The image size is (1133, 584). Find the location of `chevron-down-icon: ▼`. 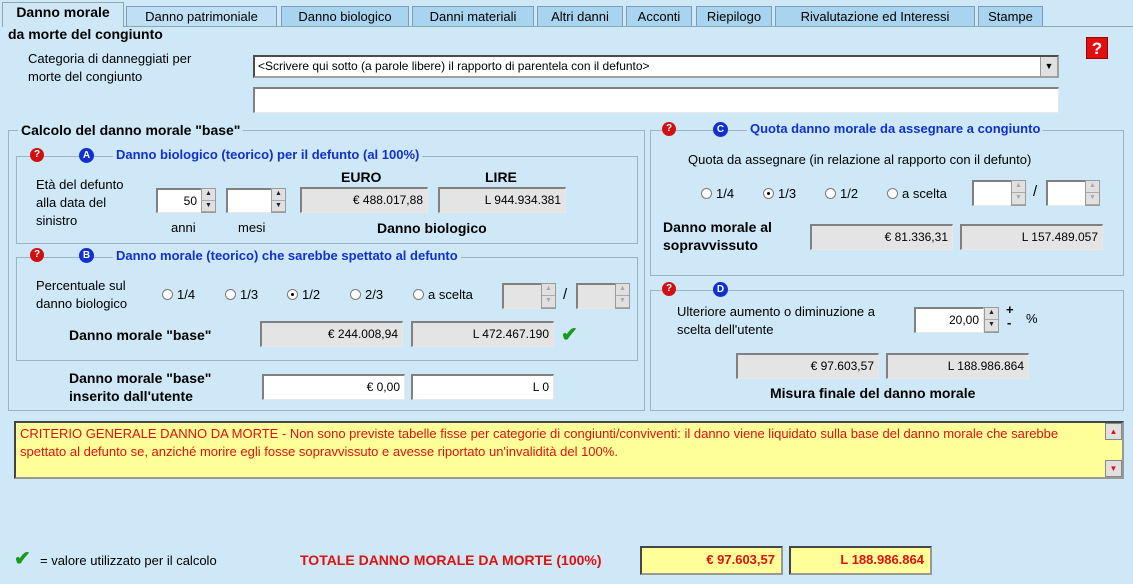

chevron-down-icon: ▼ is located at coordinates (1048, 66).